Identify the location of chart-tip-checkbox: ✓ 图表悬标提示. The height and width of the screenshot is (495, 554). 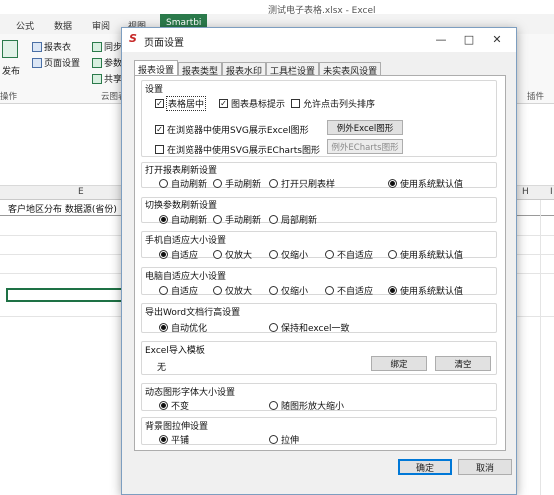
(252, 103).